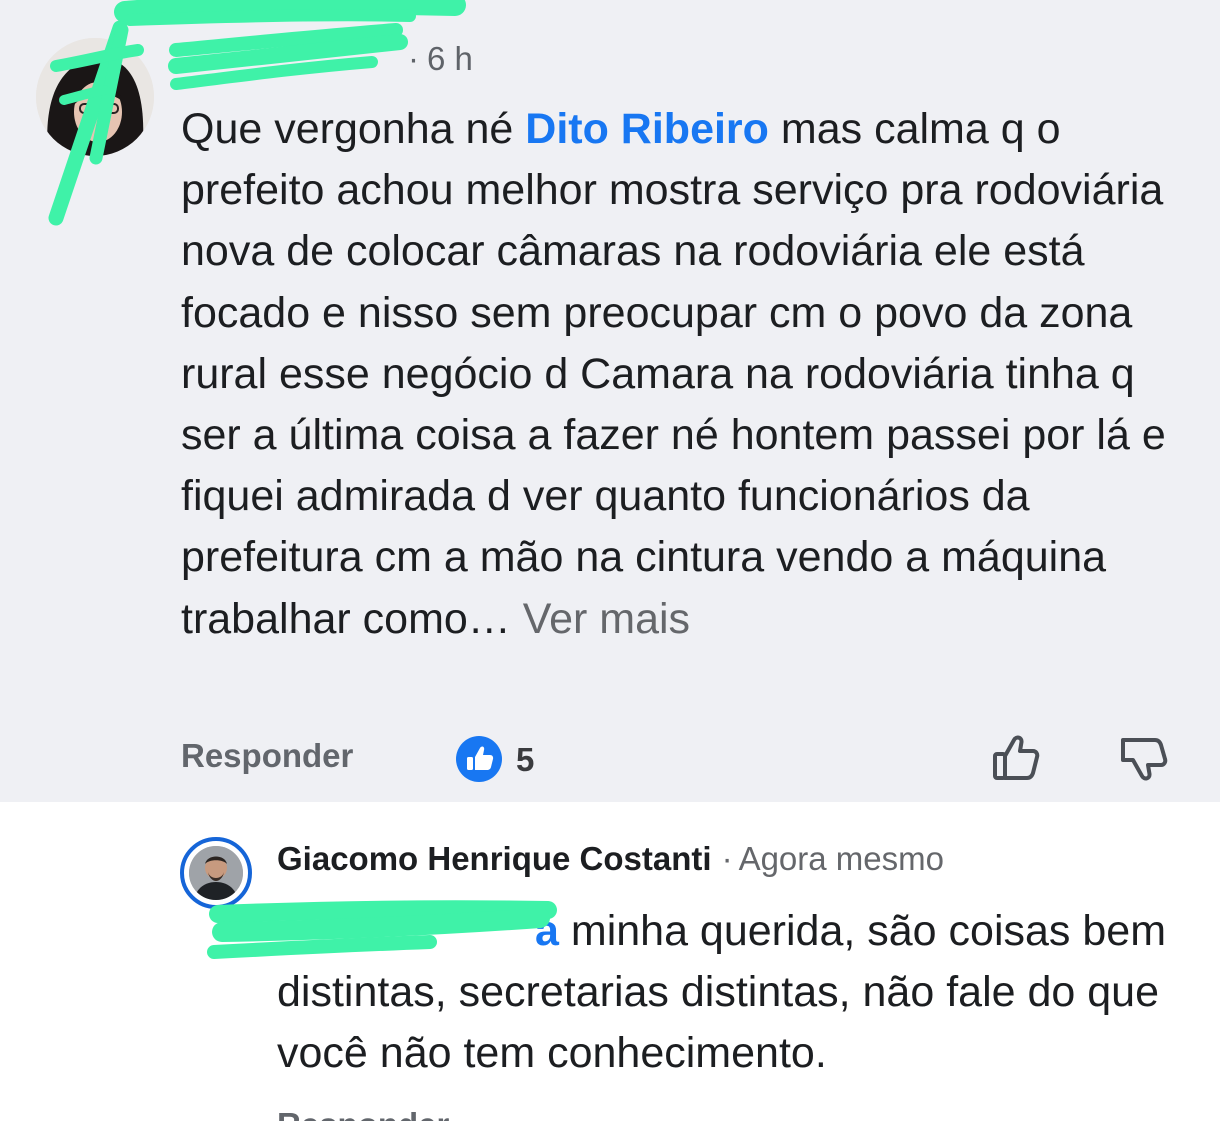  I want to click on thumbs-up-icon, so click(1016, 758).